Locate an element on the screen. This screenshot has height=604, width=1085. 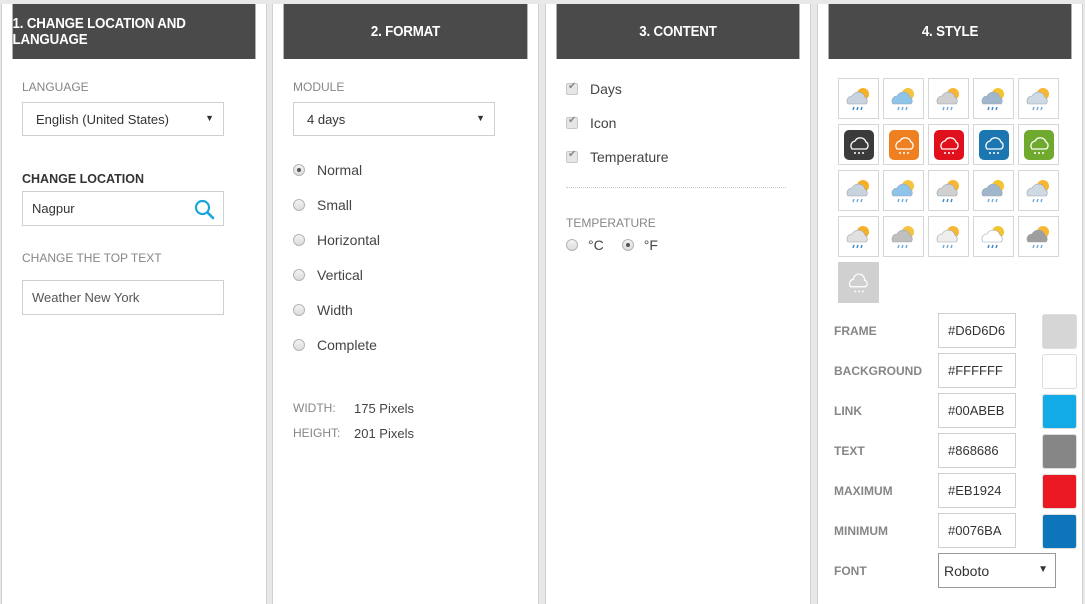
color-hex-input: #0076BA is located at coordinates (977, 530).